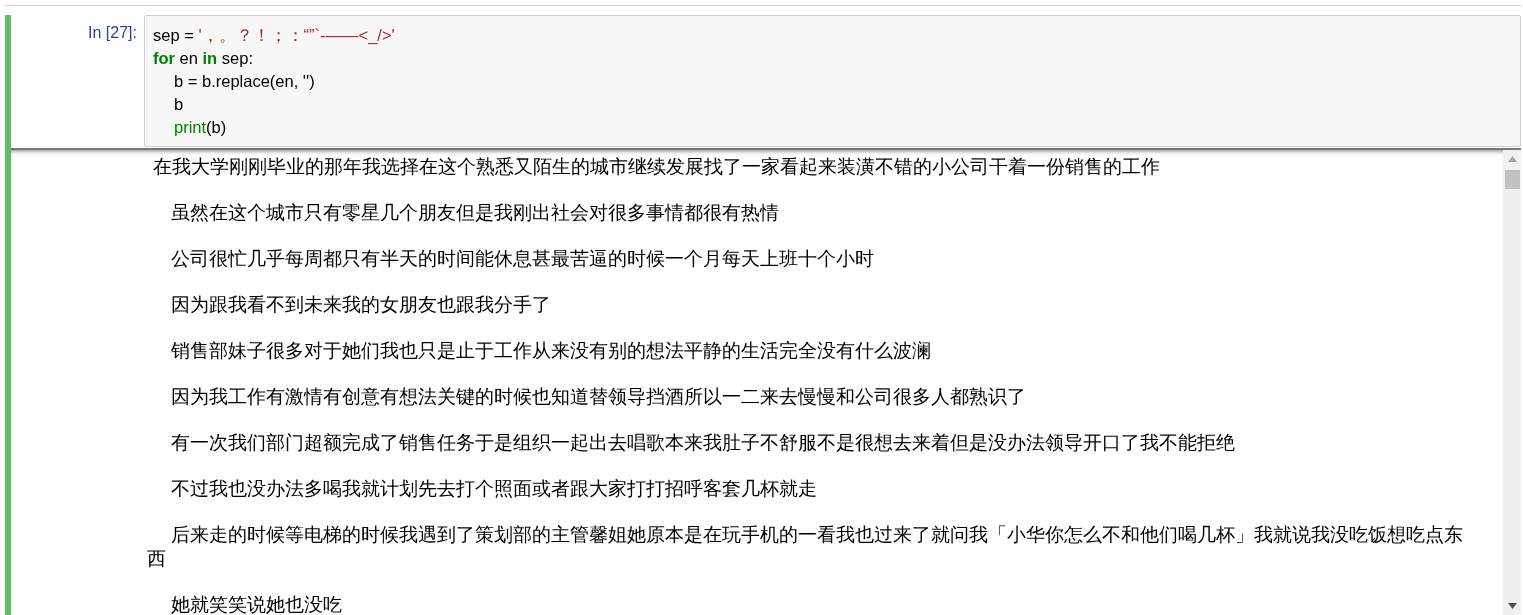 The width and height of the screenshot is (1523, 615). Describe the element at coordinates (360, 305) in the screenshot. I see `output-line: 因为跟我看不到未来我的女朋友也跟我分手了` at that location.